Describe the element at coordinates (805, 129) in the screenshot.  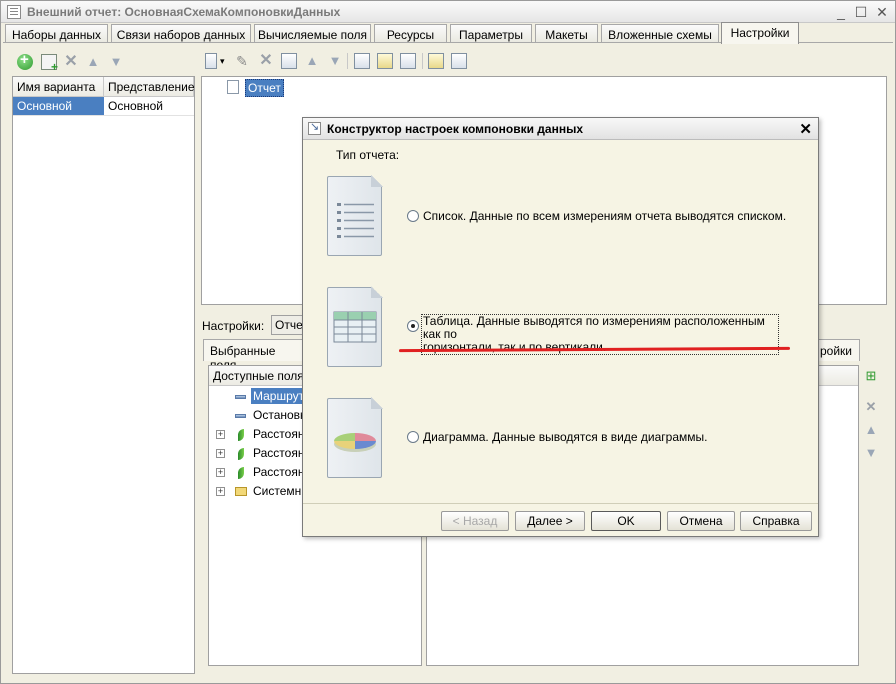
I see `close-icon: ✕` at that location.